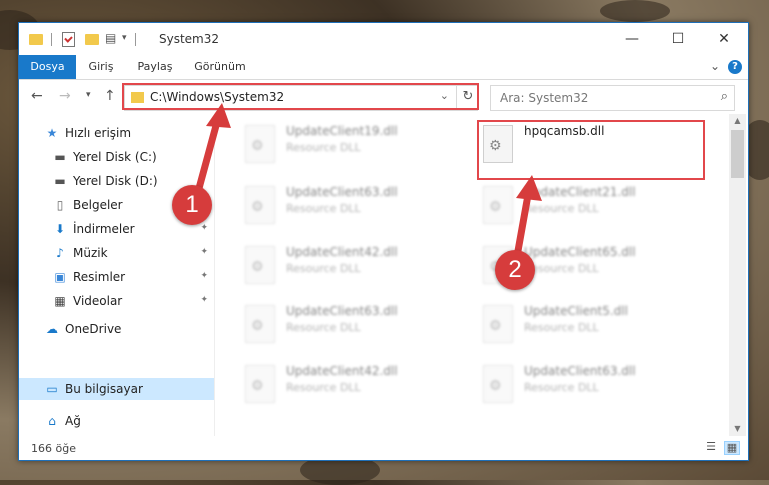 The height and width of the screenshot is (485, 769). Describe the element at coordinates (383, 448) in the screenshot. I see `status-bar: 166 öğe ☰ ▦` at that location.